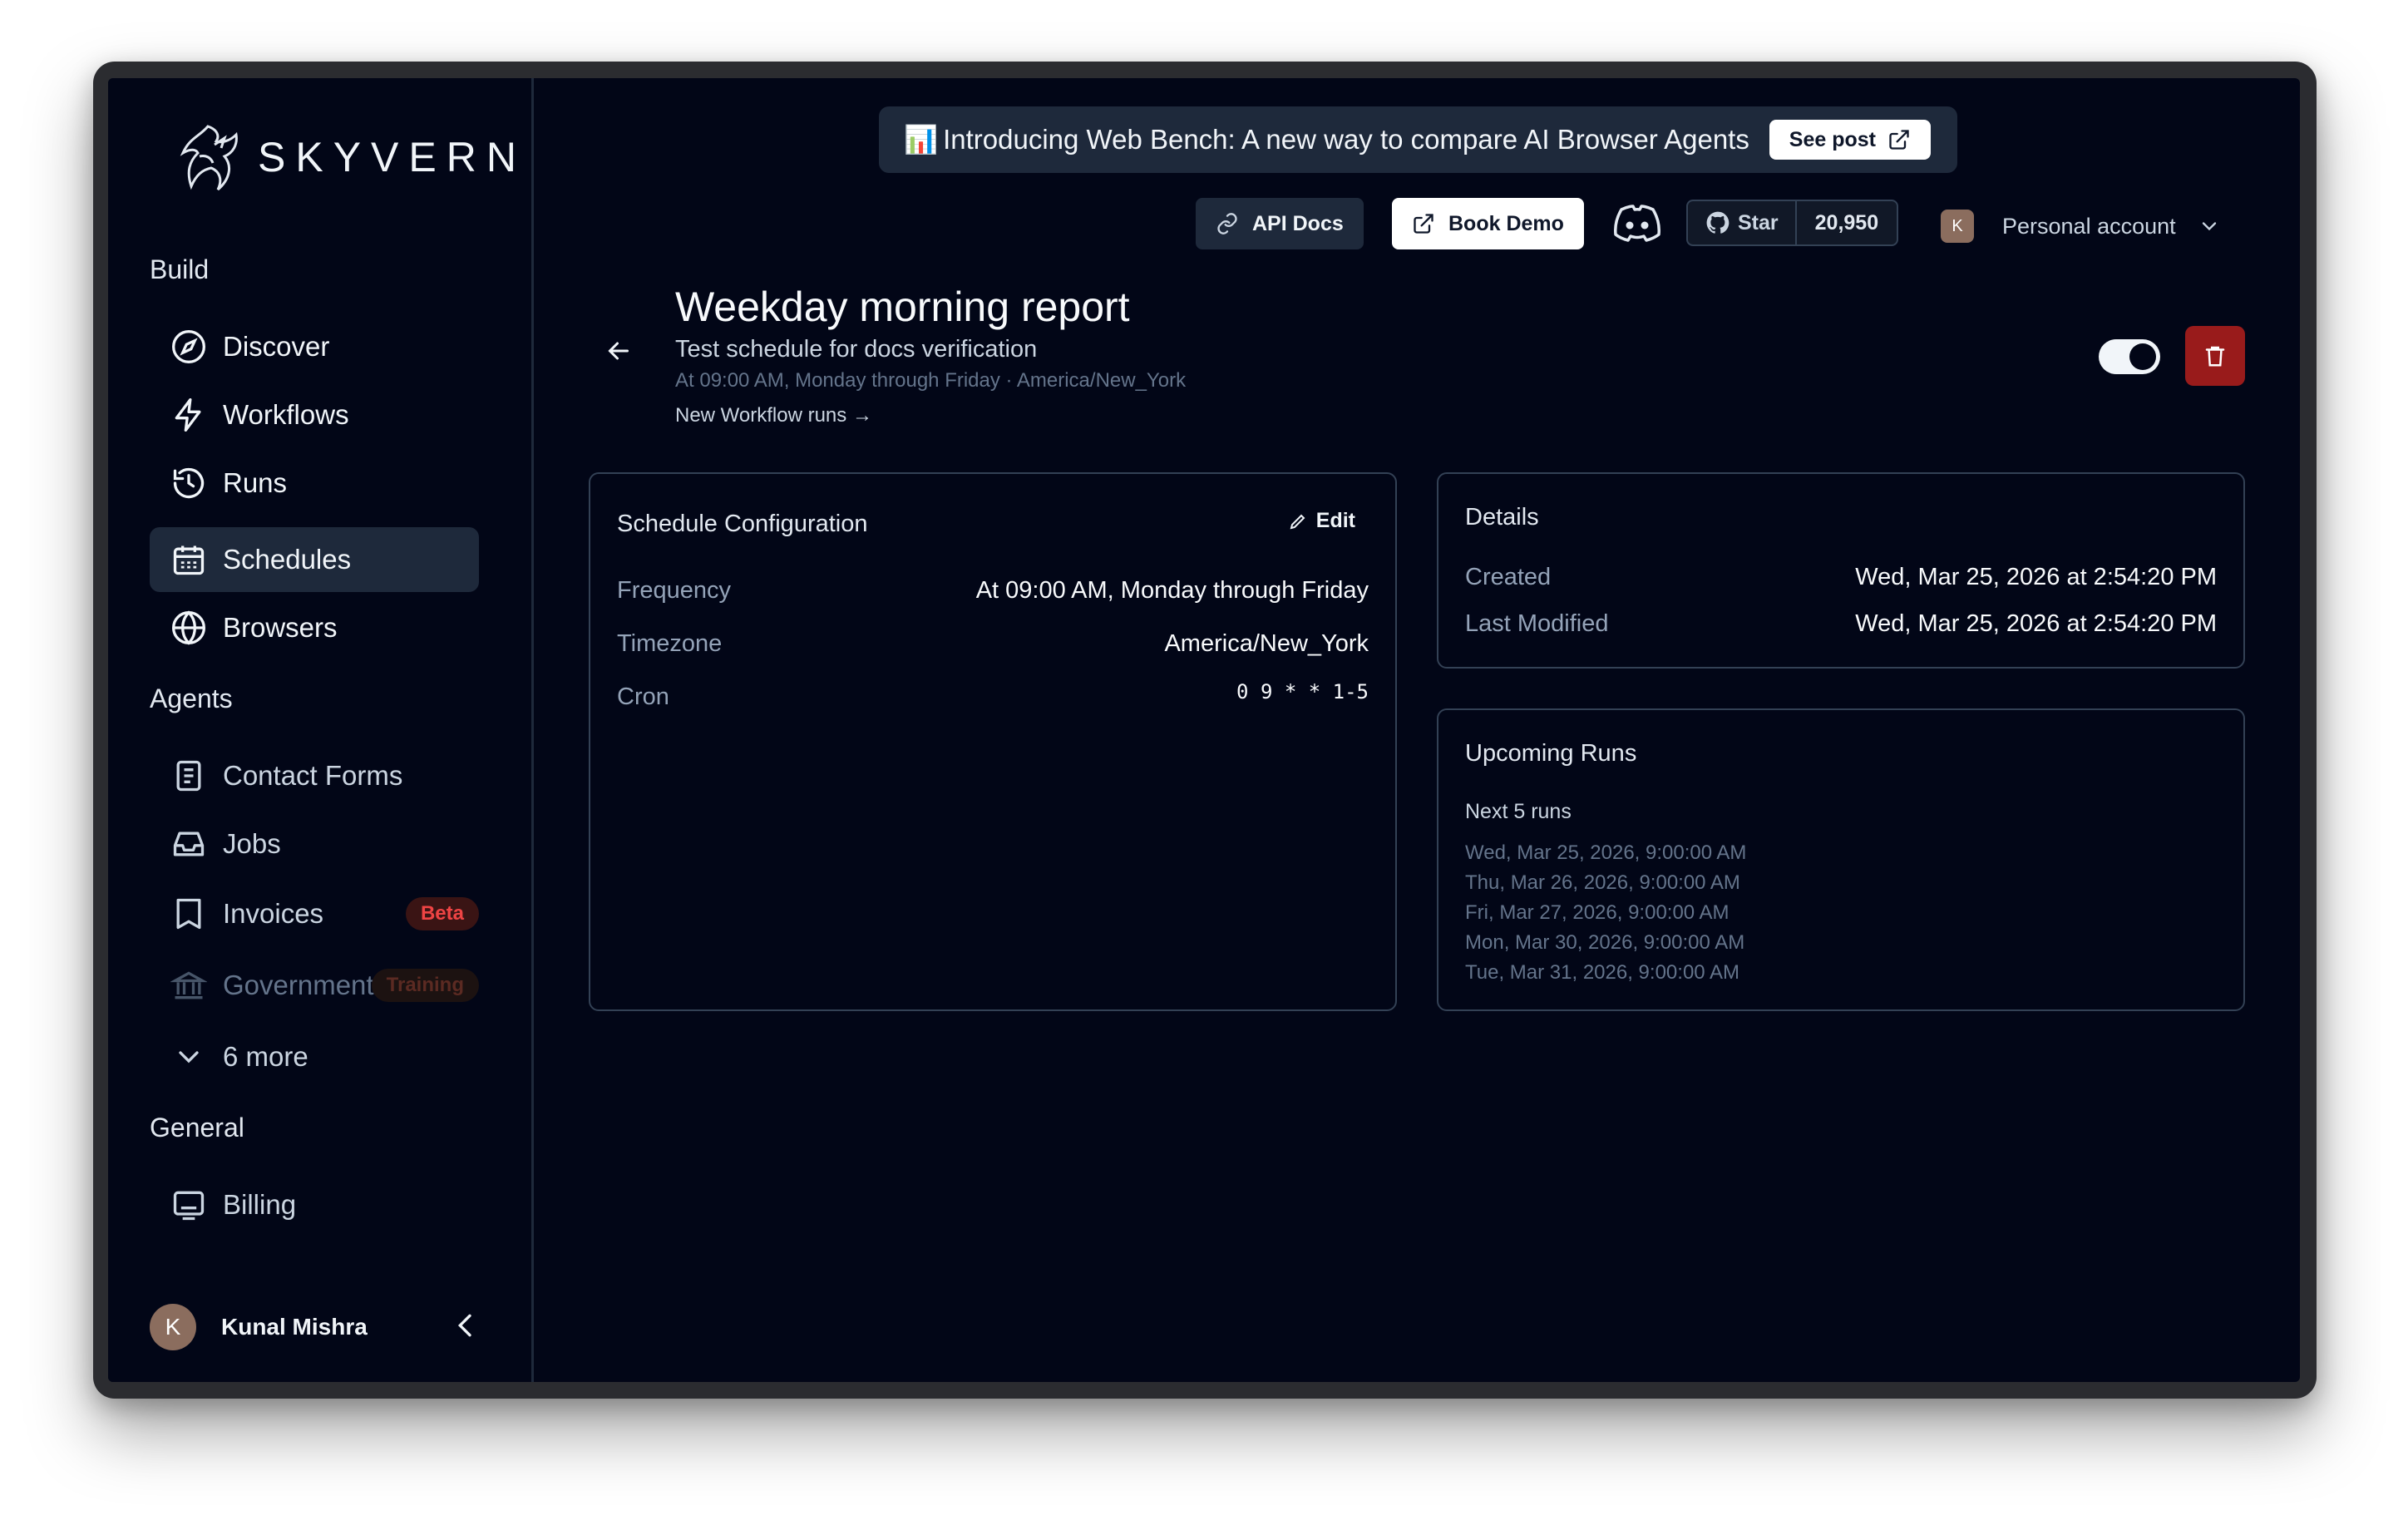  I want to click on card-title: Details, so click(1502, 518).